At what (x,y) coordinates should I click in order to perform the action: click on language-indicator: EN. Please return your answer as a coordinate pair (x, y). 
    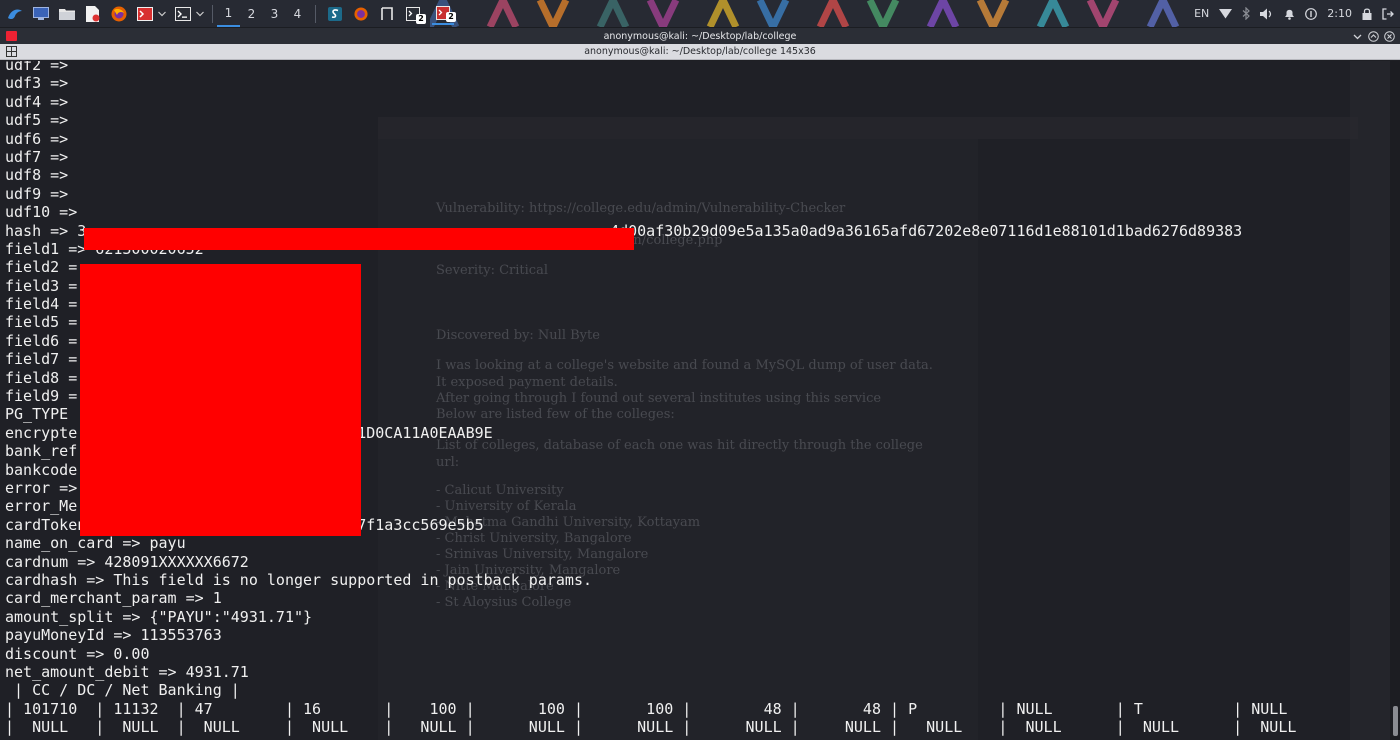
    Looking at the image, I should click on (1201, 13).